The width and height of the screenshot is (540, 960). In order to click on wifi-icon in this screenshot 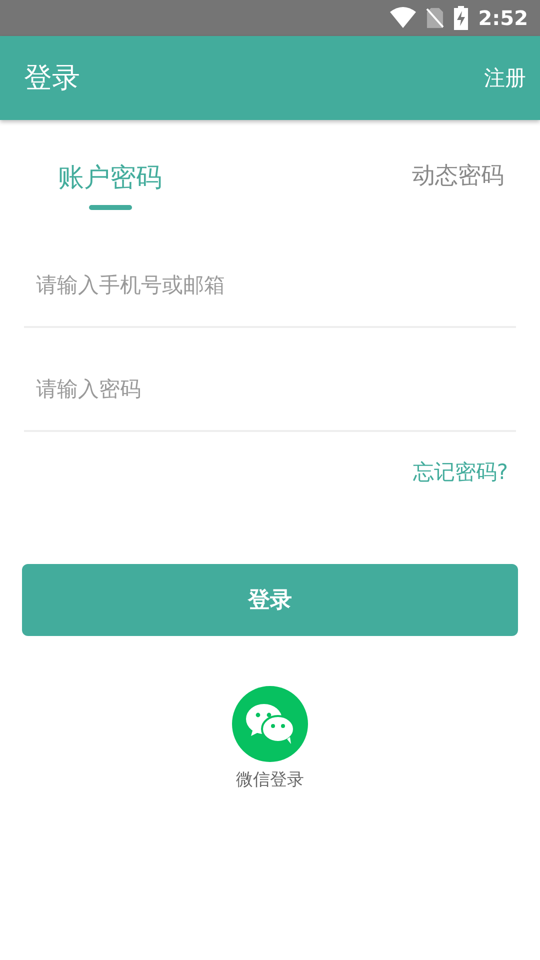, I will do `click(403, 18)`.